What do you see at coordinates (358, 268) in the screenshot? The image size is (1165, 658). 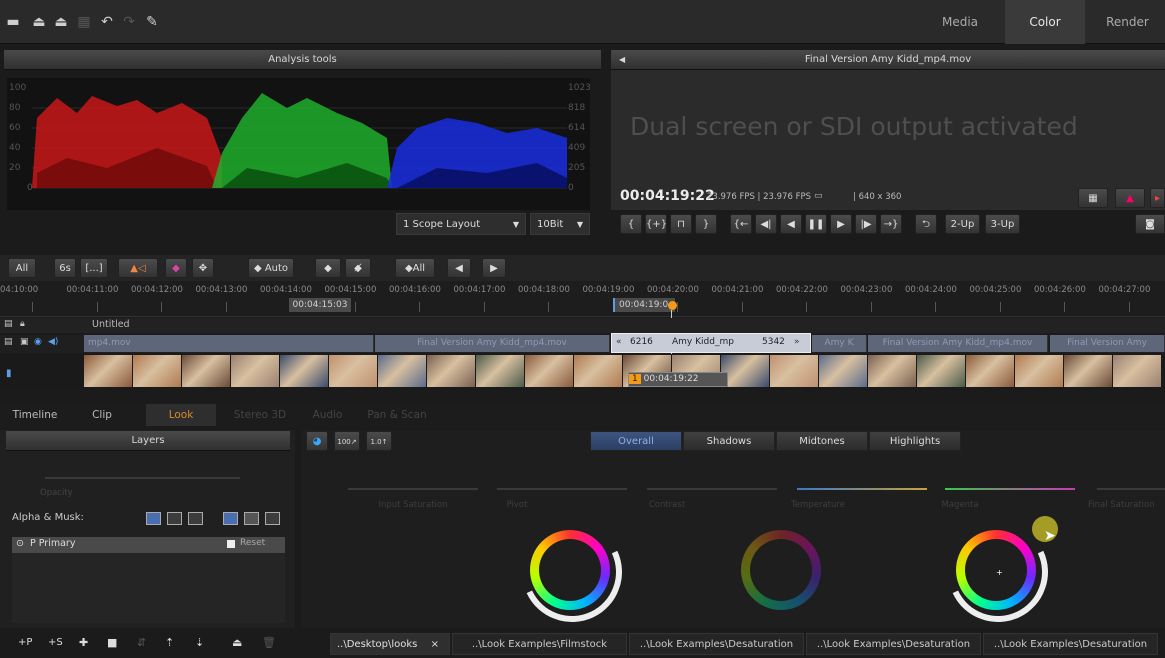 I see `keyframe-curve-button: ◆̸` at bounding box center [358, 268].